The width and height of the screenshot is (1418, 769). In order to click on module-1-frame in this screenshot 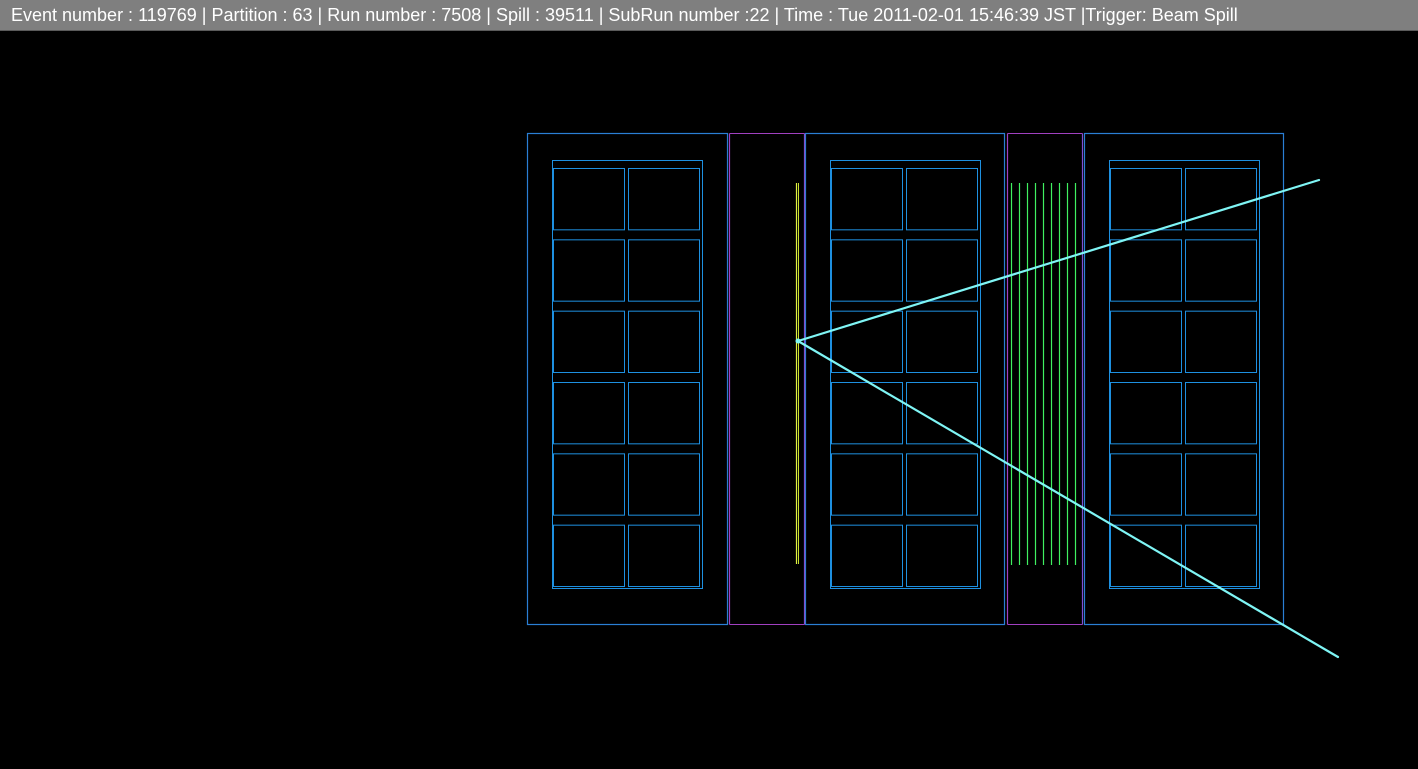, I will do `click(627, 379)`.